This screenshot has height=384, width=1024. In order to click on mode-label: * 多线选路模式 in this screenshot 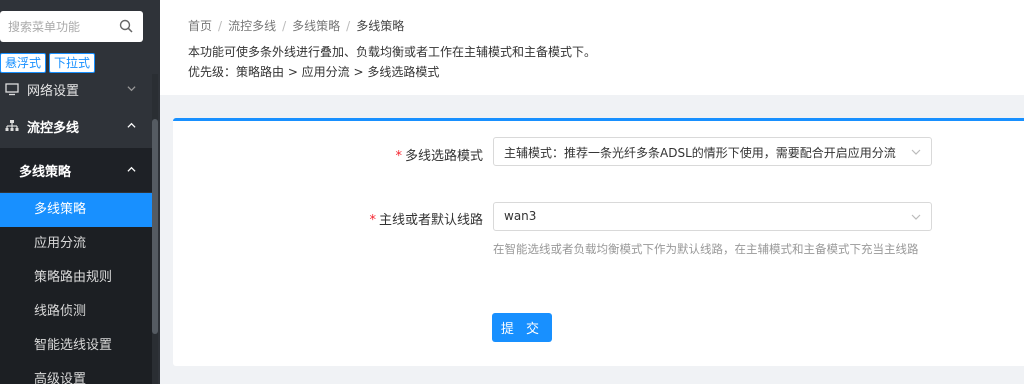, I will do `click(403, 154)`.